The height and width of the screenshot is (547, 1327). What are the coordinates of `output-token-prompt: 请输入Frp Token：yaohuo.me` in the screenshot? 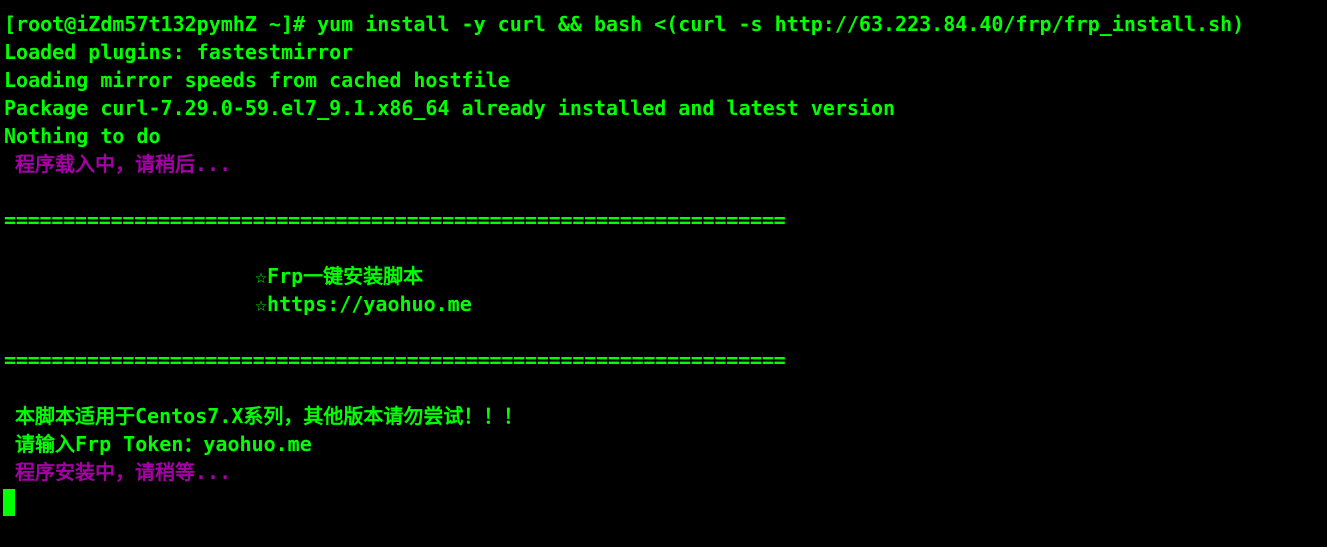 It's located at (163, 444).